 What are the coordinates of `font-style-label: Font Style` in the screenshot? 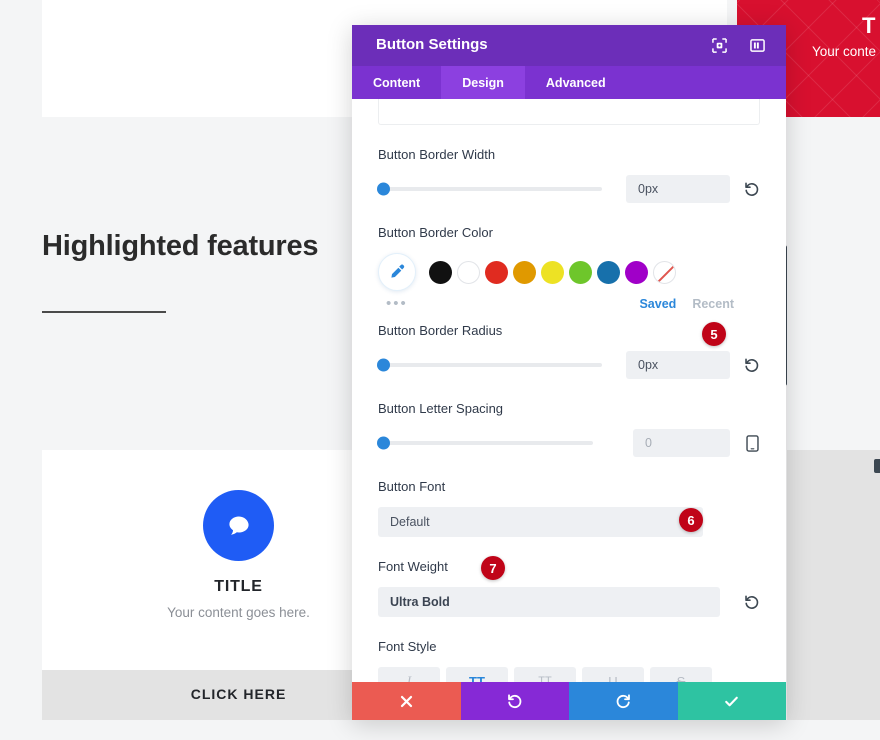 It's located at (407, 646).